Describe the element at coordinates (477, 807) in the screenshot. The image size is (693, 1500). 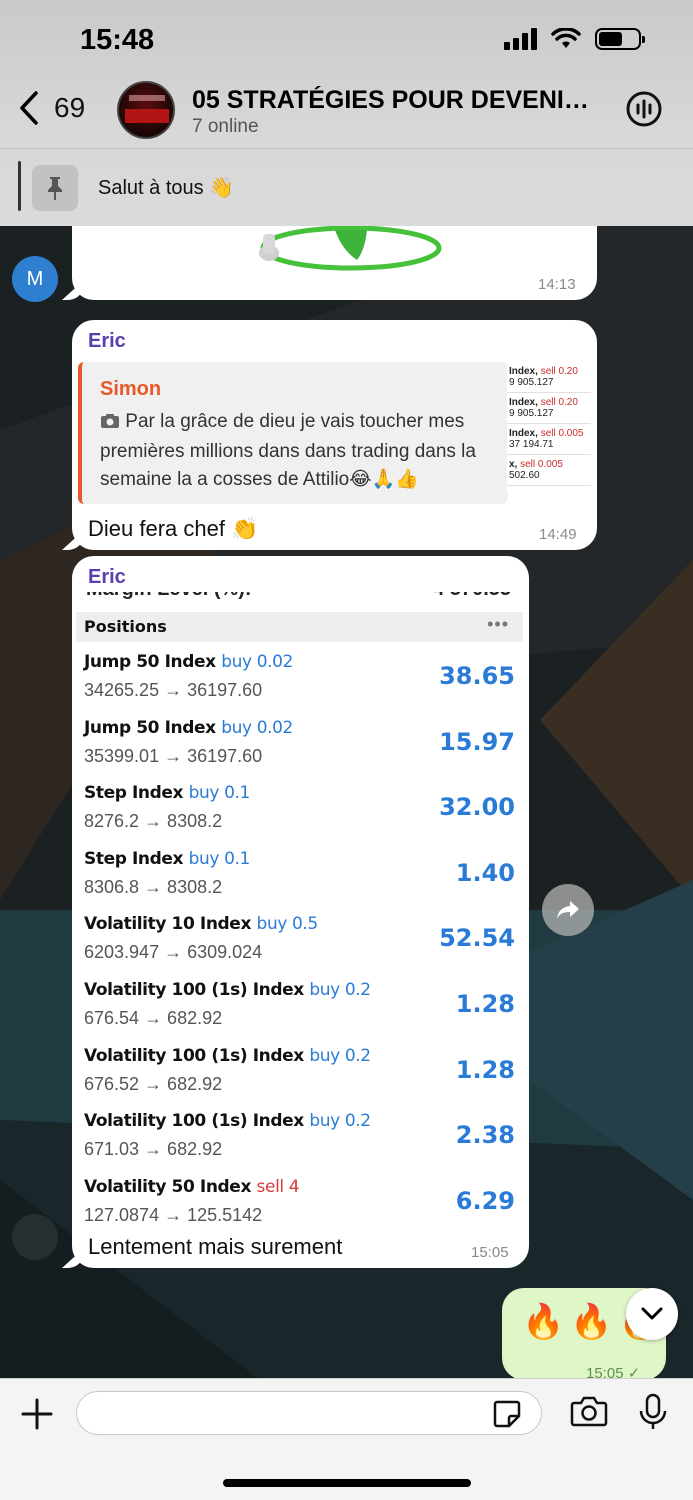
I see `position-profit: 32.00` at that location.